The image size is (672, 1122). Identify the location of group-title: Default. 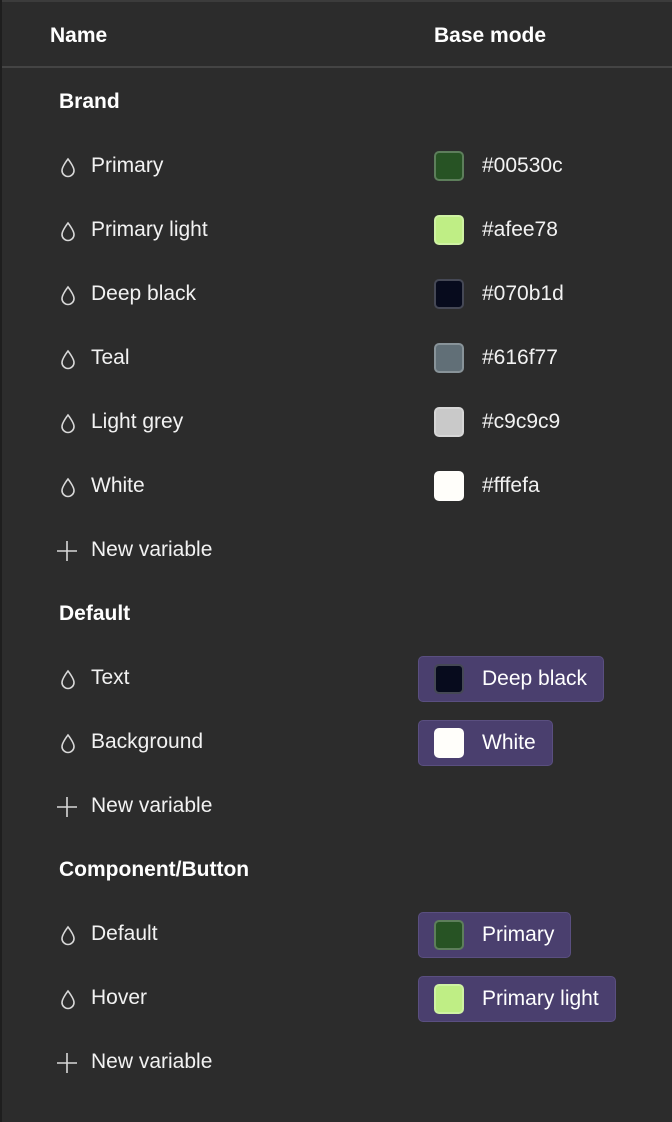
(95, 613).